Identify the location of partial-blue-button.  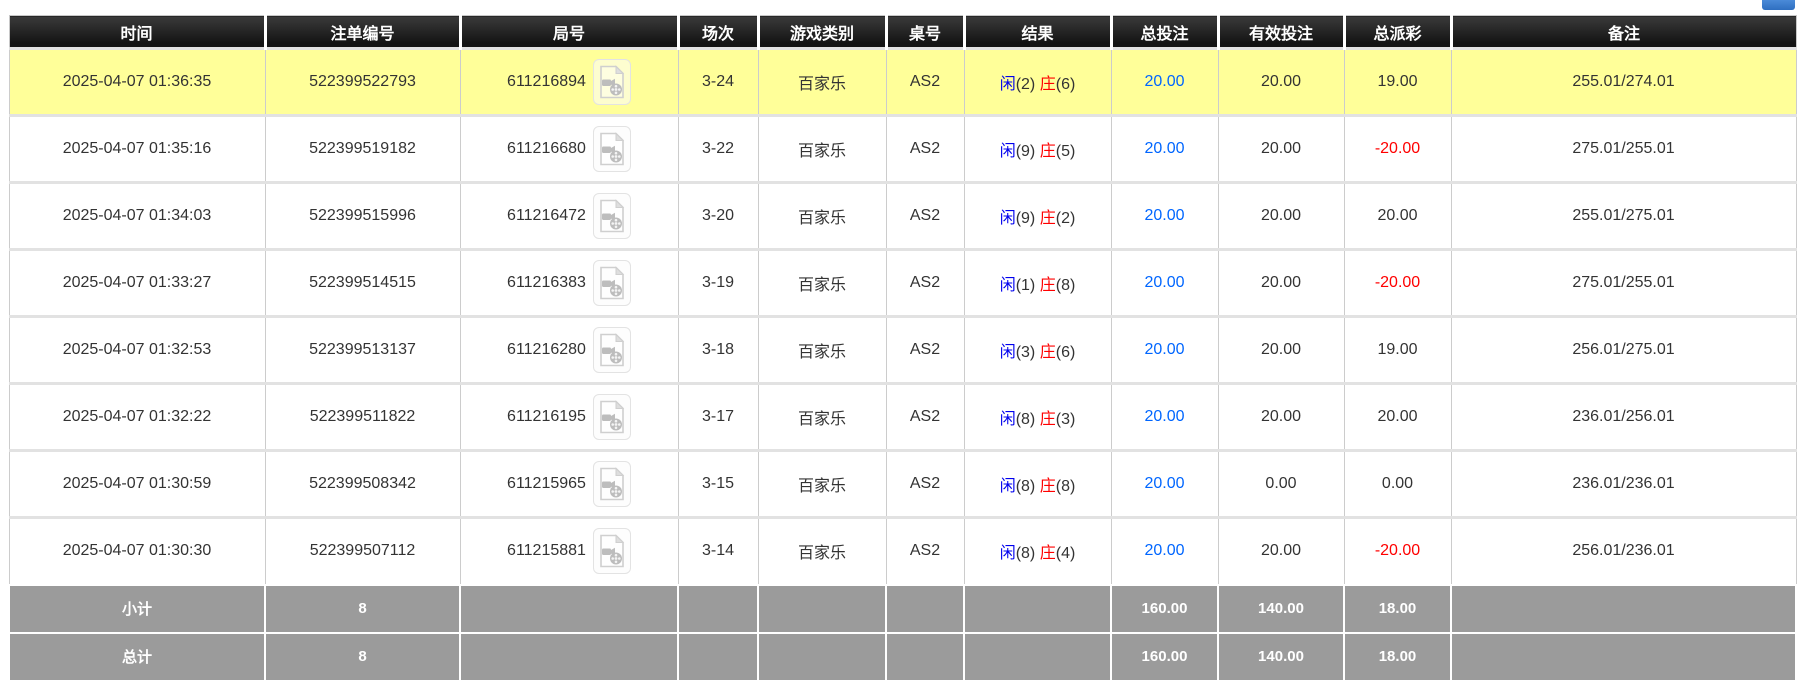
(1778, 5).